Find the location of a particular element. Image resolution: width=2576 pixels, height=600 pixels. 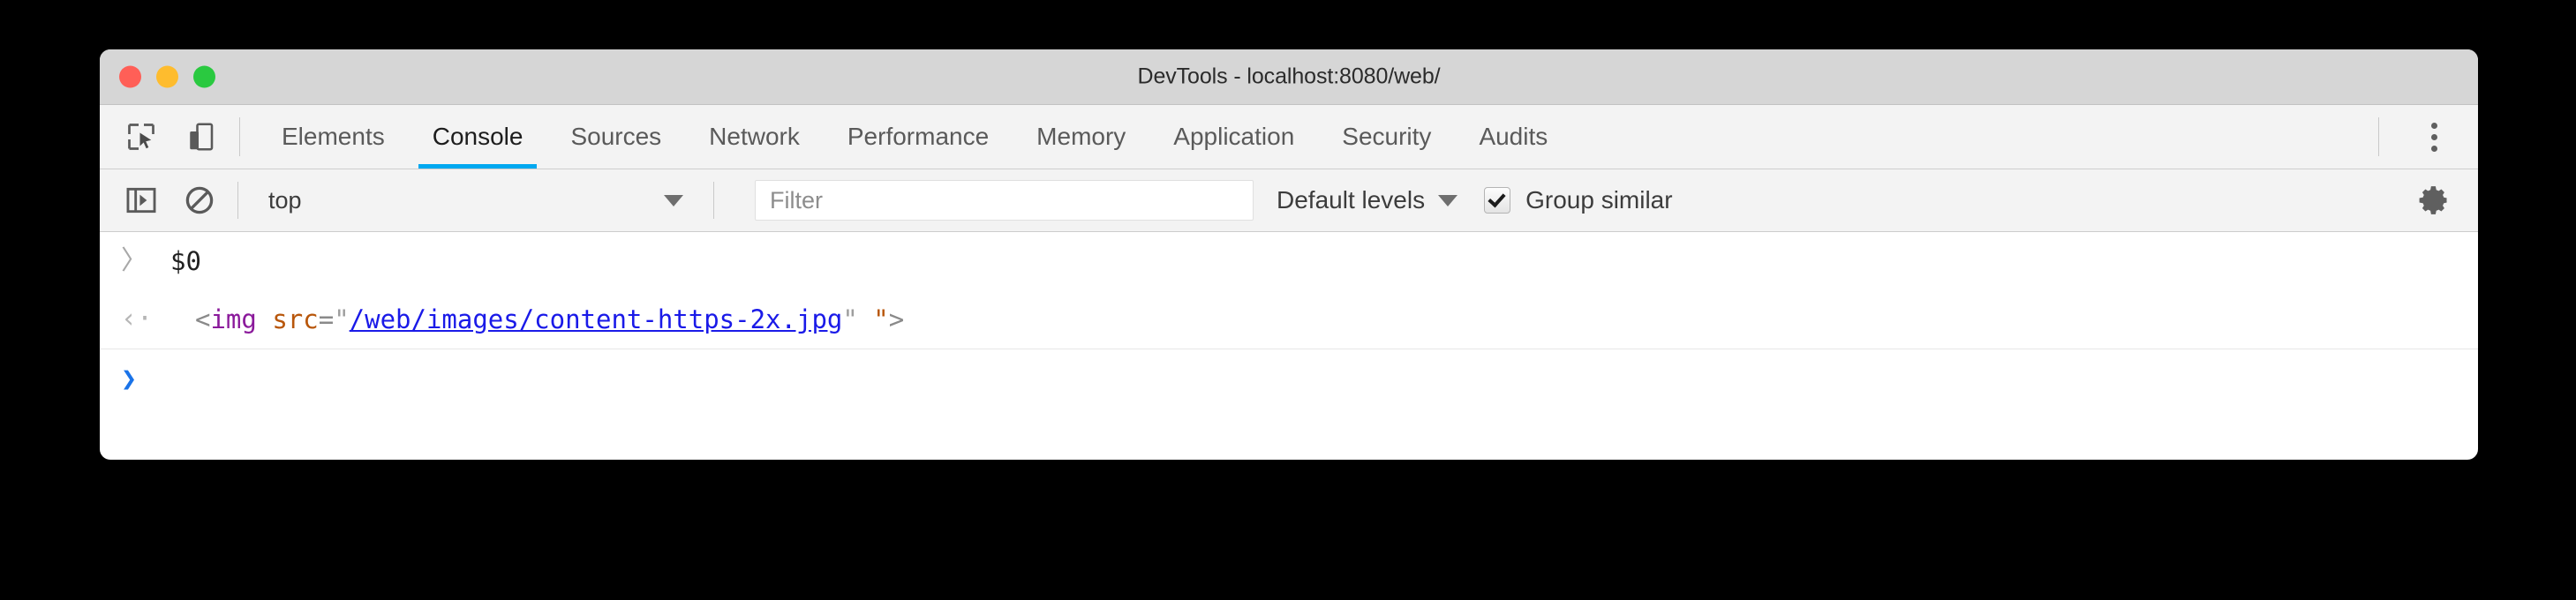

device-toolbar-glyph is located at coordinates (202, 137).